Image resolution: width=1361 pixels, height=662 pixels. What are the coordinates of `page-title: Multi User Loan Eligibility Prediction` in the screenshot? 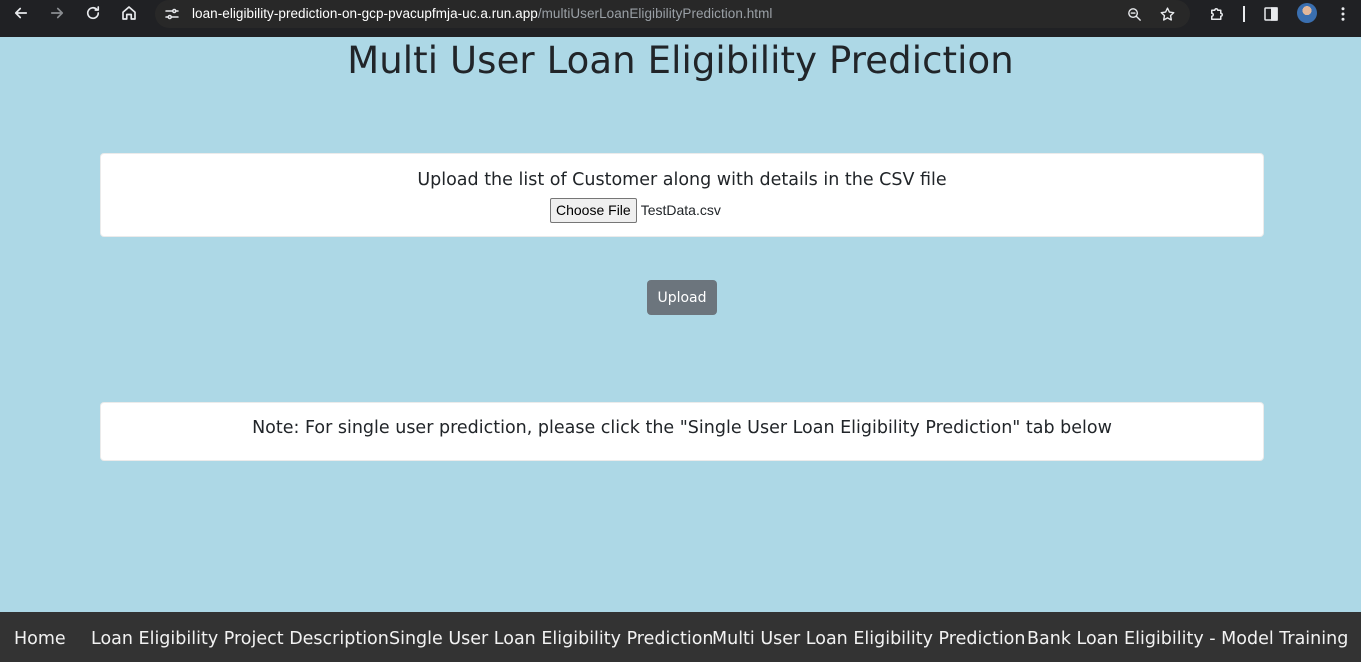 It's located at (680, 60).